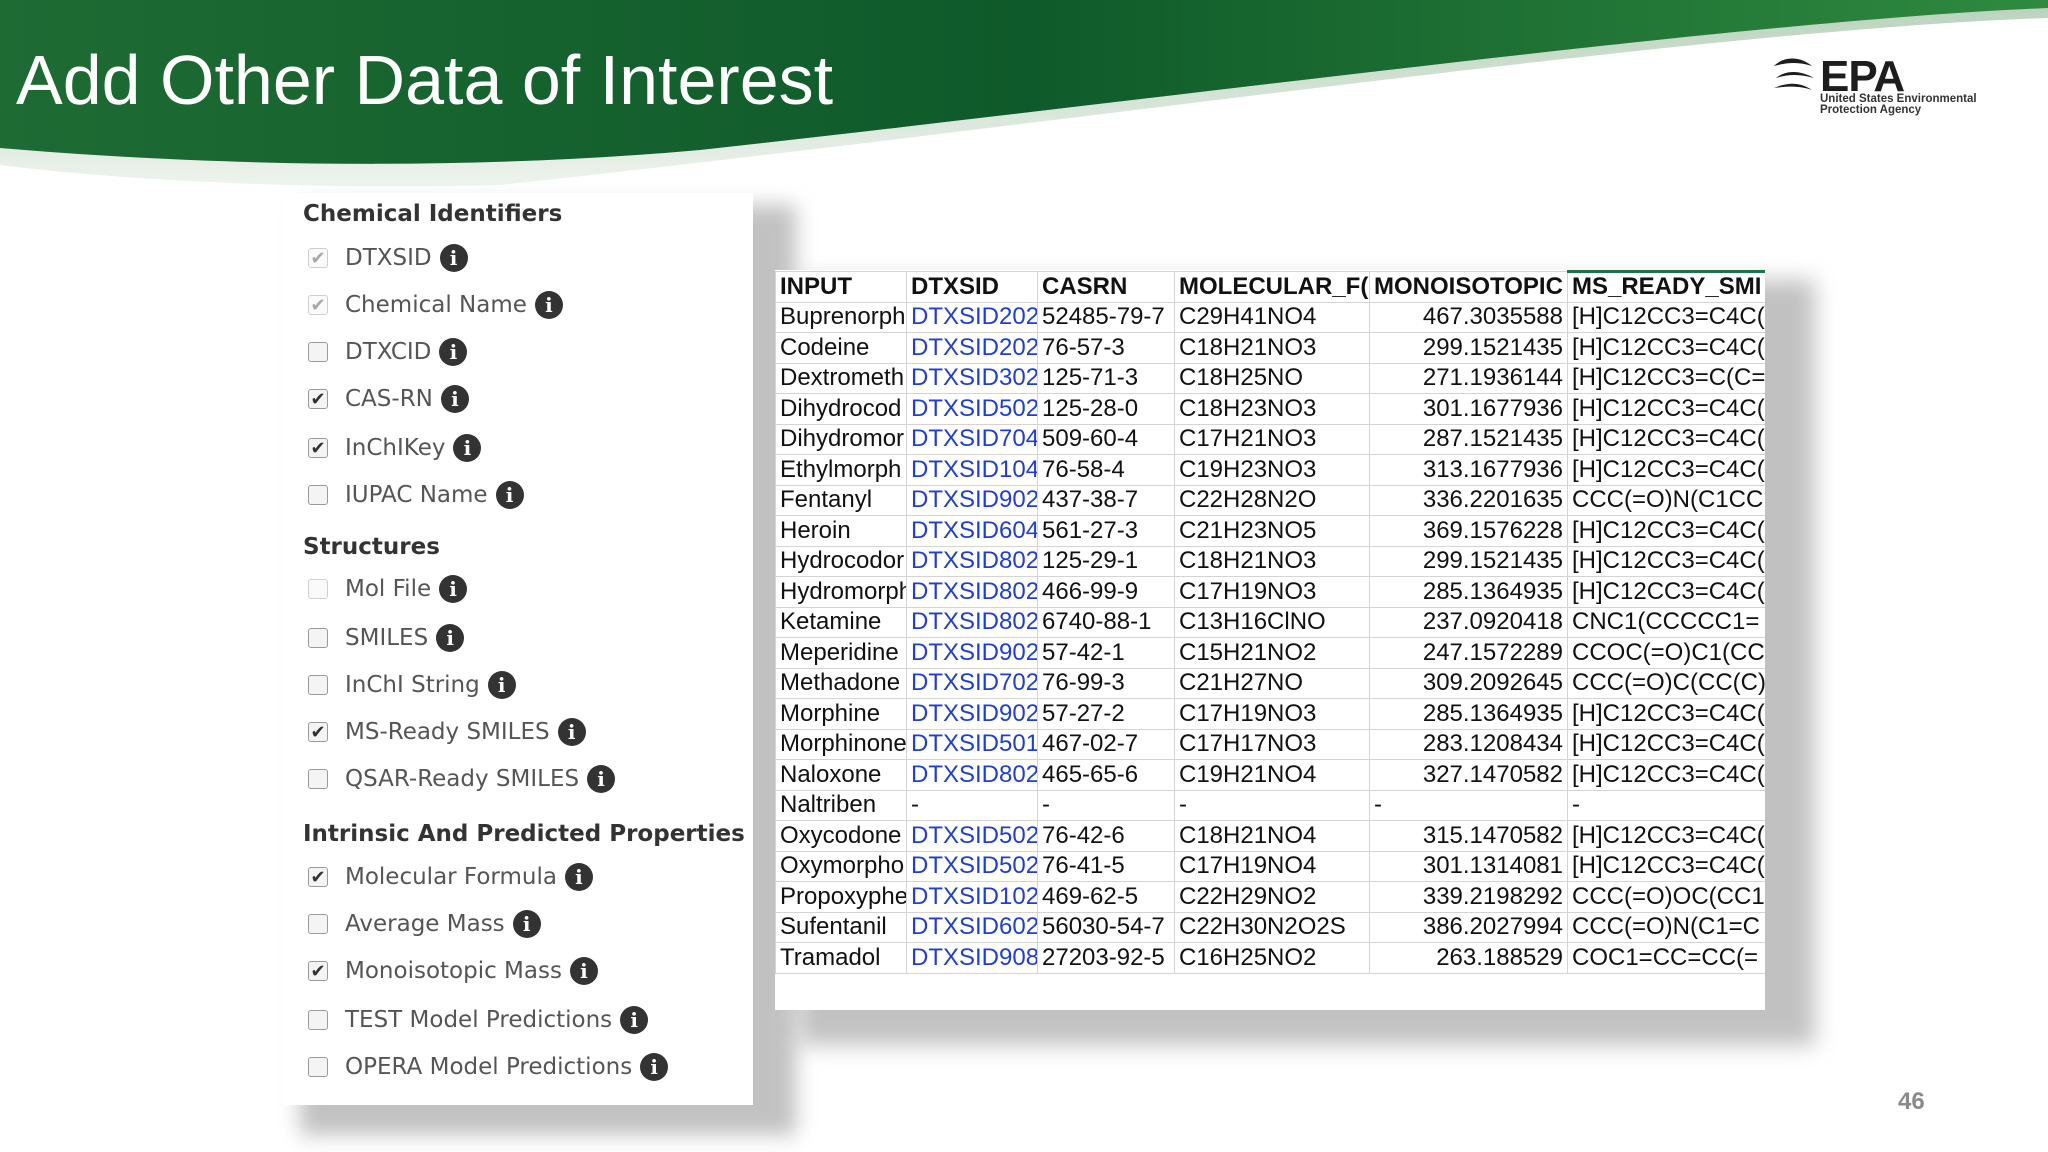 The height and width of the screenshot is (1152, 2048). I want to click on casrn-cell: -, so click(1106, 805).